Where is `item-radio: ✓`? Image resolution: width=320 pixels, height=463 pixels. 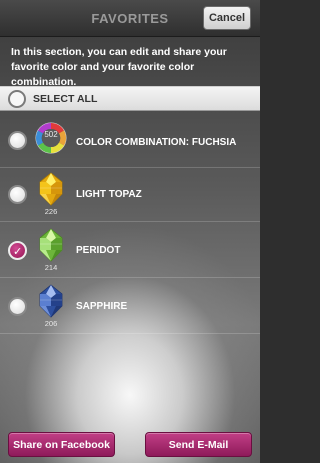
item-radio: ✓ is located at coordinates (17, 250).